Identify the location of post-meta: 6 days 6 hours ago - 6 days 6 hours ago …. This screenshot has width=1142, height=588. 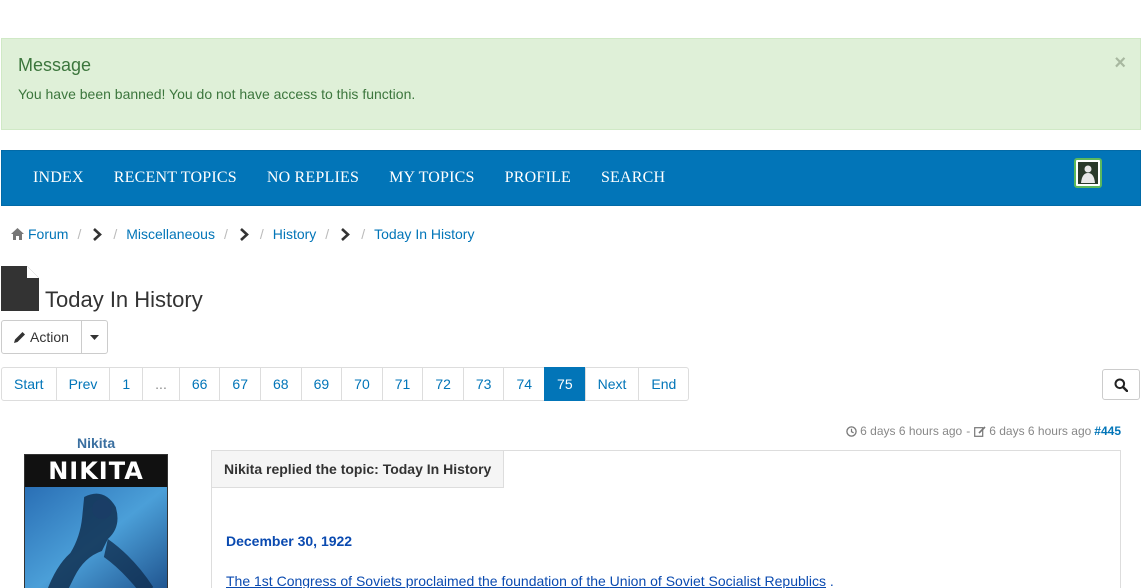
(983, 431).